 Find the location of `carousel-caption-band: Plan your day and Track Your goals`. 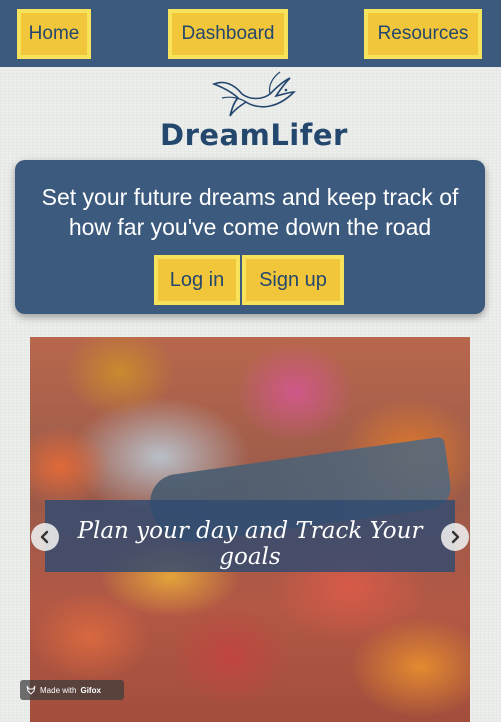

carousel-caption-band: Plan your day and Track Your goals is located at coordinates (250, 536).